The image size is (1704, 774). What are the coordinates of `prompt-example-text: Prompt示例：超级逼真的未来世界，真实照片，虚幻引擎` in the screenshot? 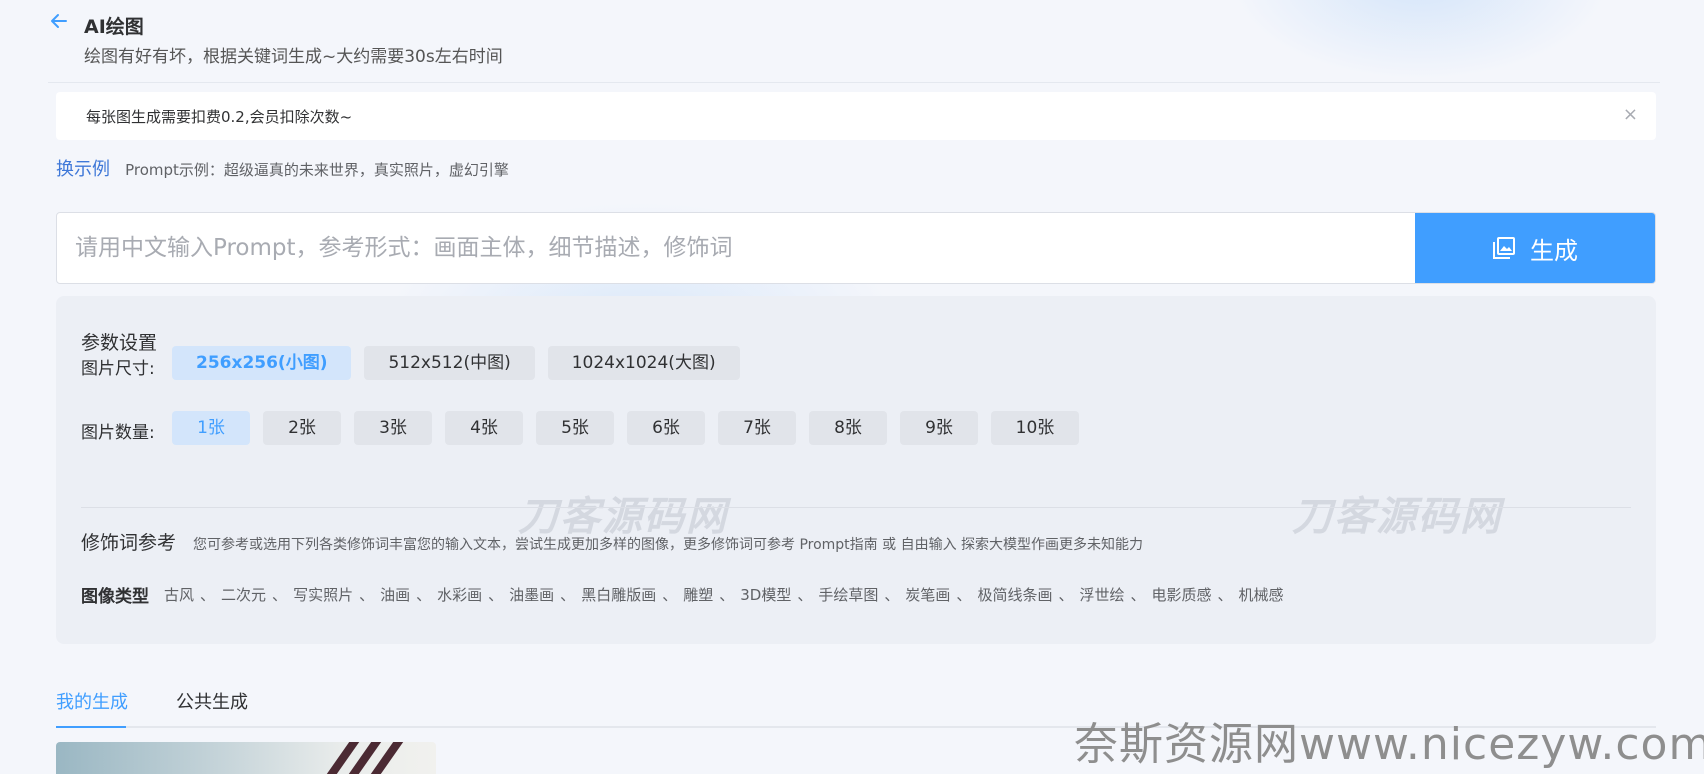 It's located at (317, 170).